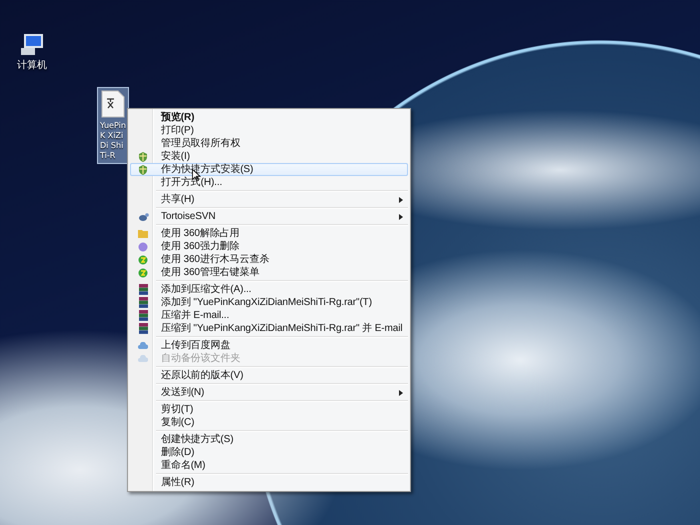 This screenshot has height=525, width=700. I want to click on menu-item: 上传到百度网盘, so click(269, 345).